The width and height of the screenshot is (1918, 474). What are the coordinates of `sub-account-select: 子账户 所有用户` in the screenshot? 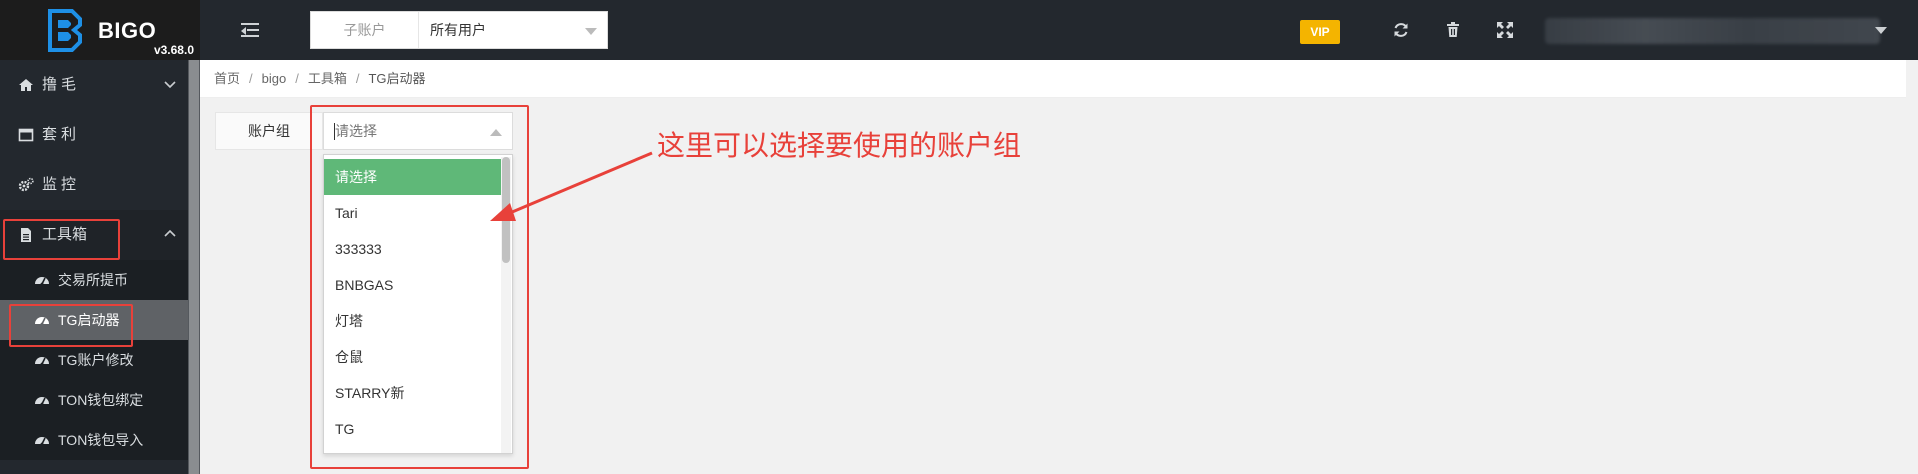 It's located at (459, 30).